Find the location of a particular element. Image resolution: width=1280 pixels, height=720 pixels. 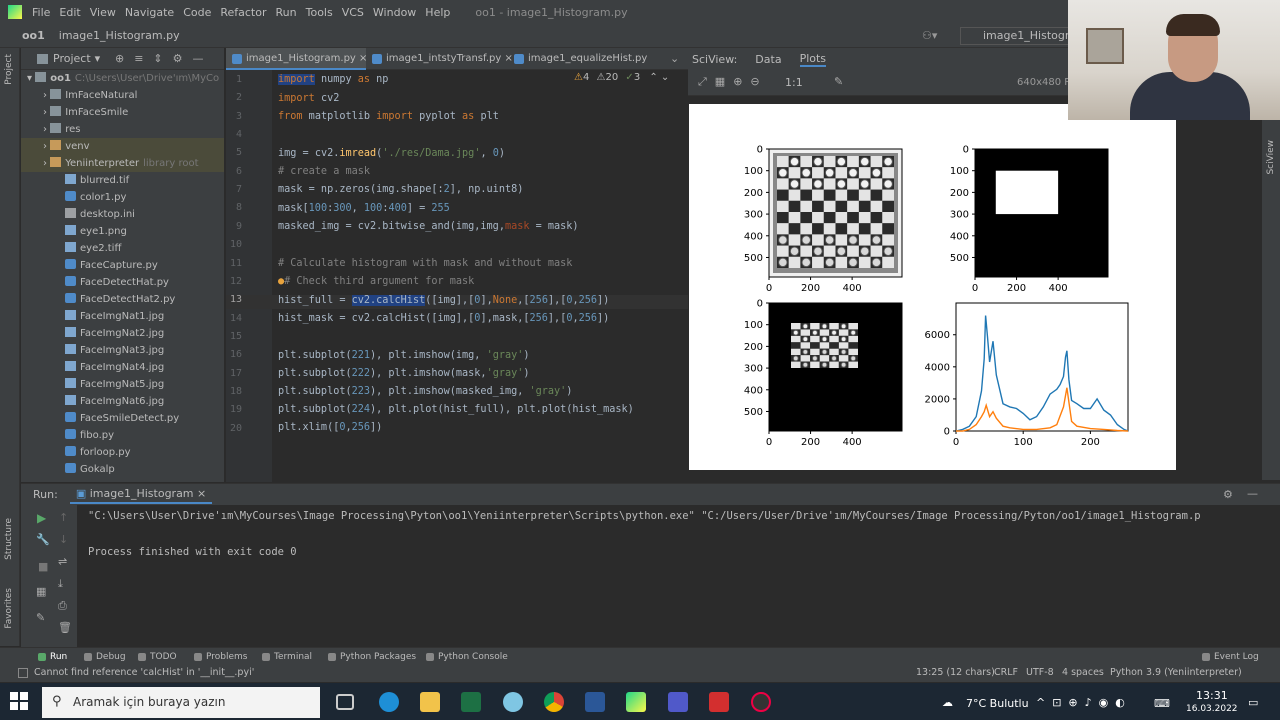

project-toolbar-icons: ⊕≡⇕⚙— is located at coordinates (164, 58).